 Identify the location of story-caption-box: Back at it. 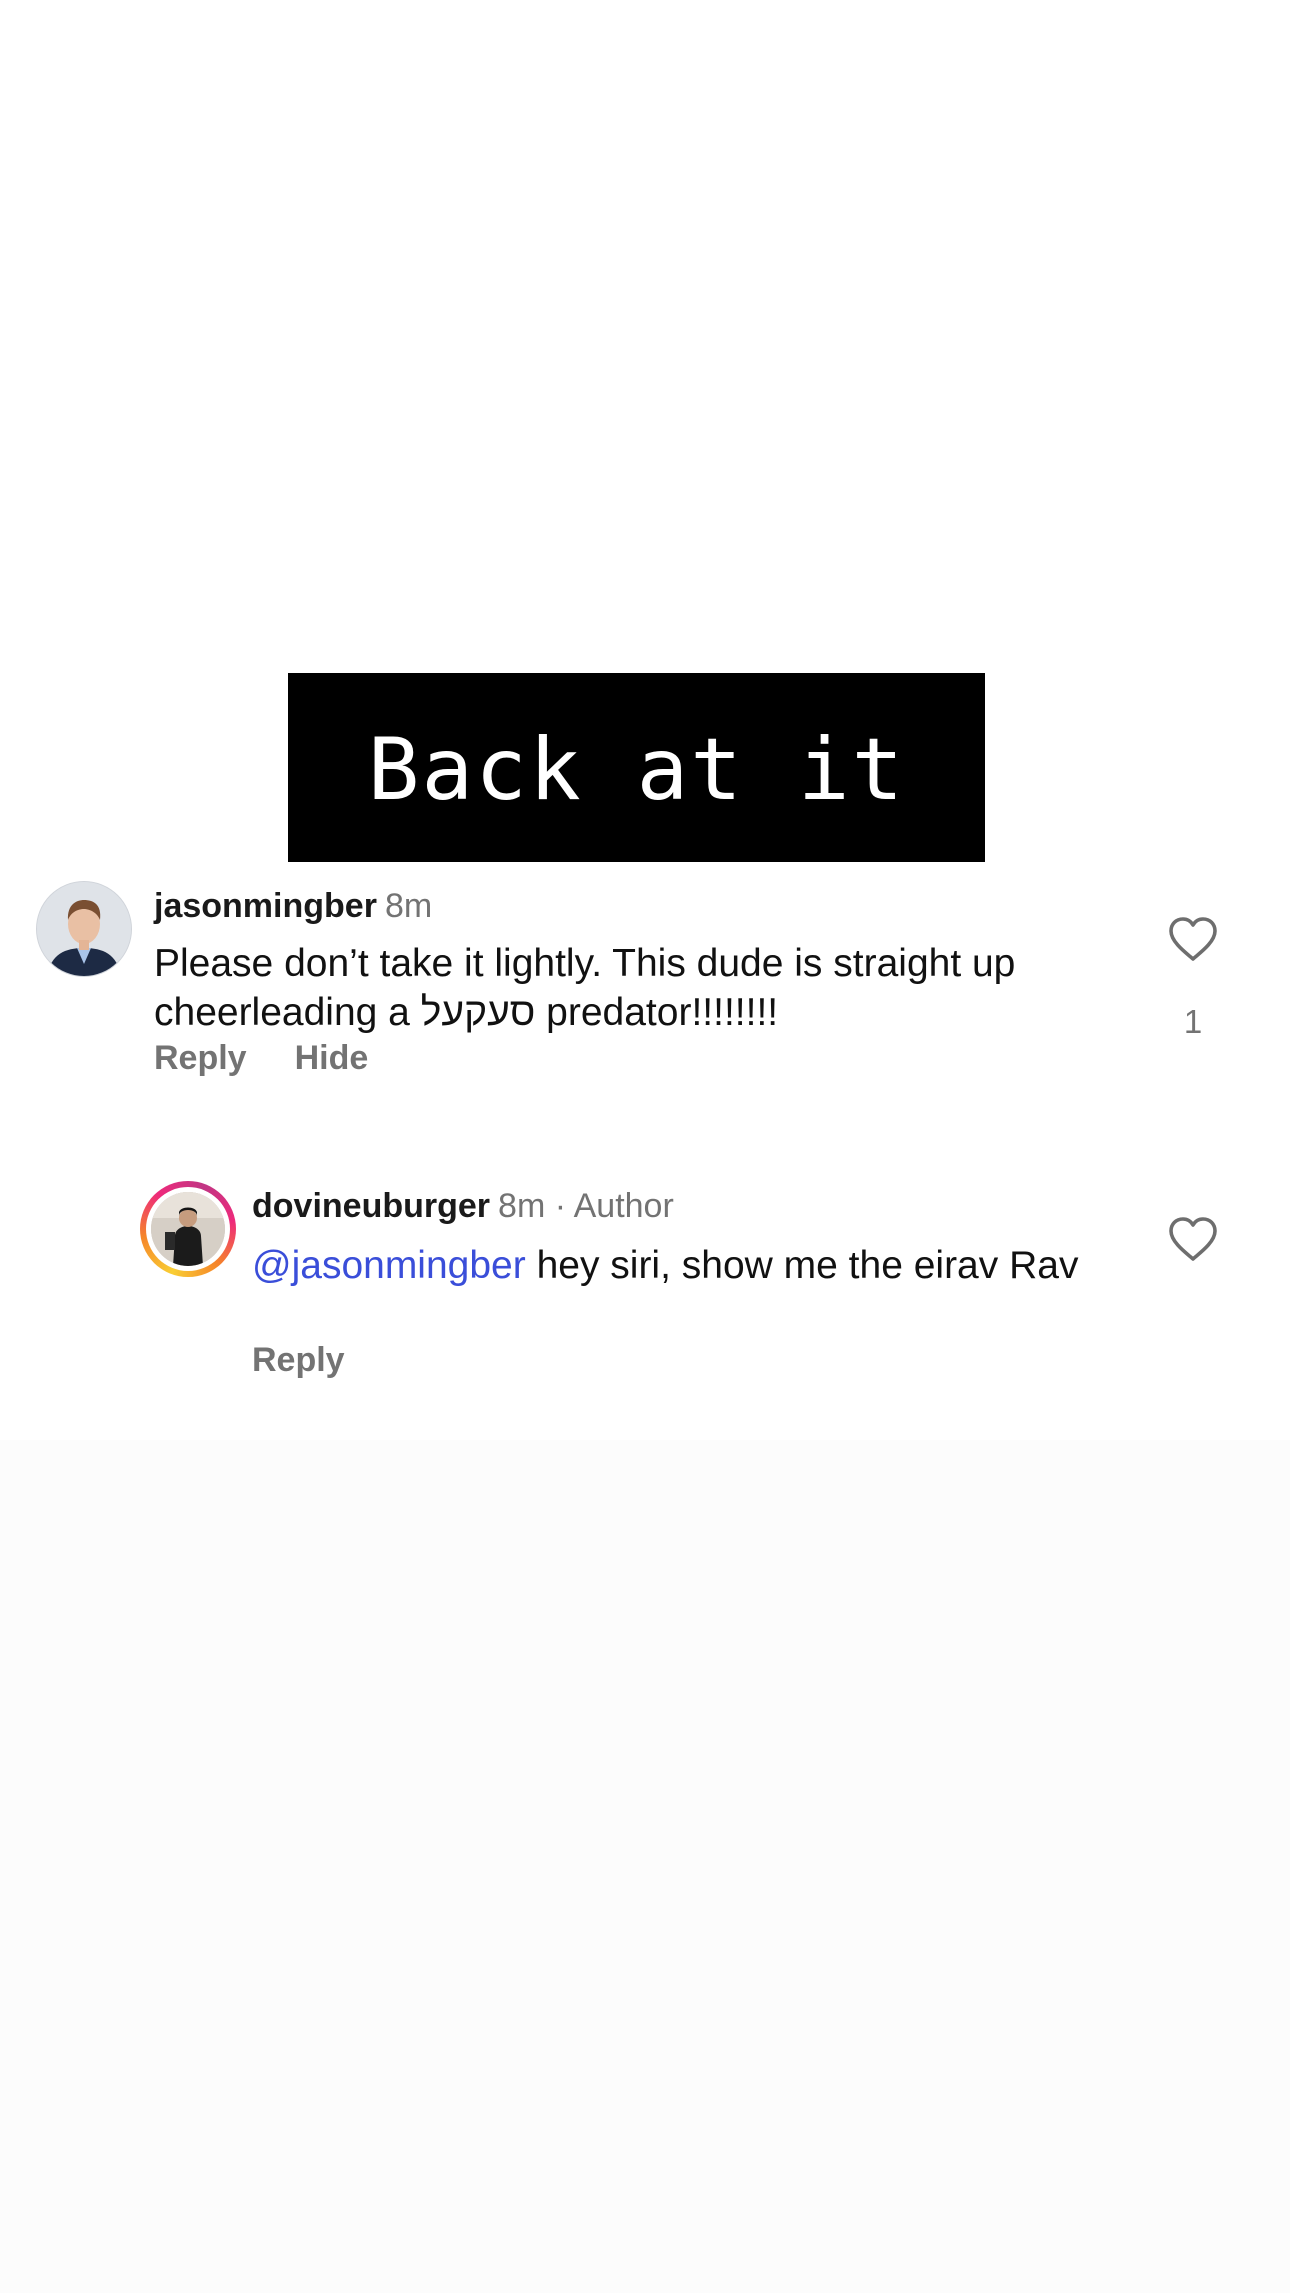
(636, 767).